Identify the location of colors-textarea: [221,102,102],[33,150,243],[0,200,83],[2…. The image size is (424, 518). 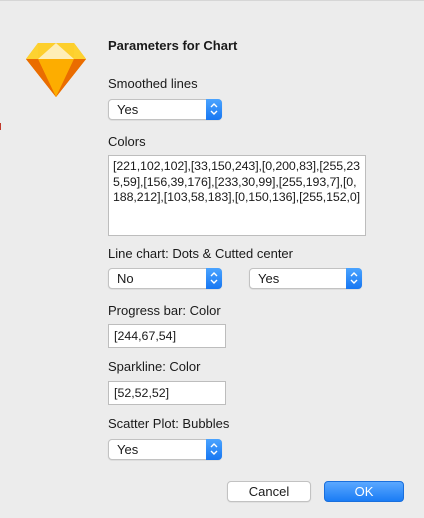
(237, 195).